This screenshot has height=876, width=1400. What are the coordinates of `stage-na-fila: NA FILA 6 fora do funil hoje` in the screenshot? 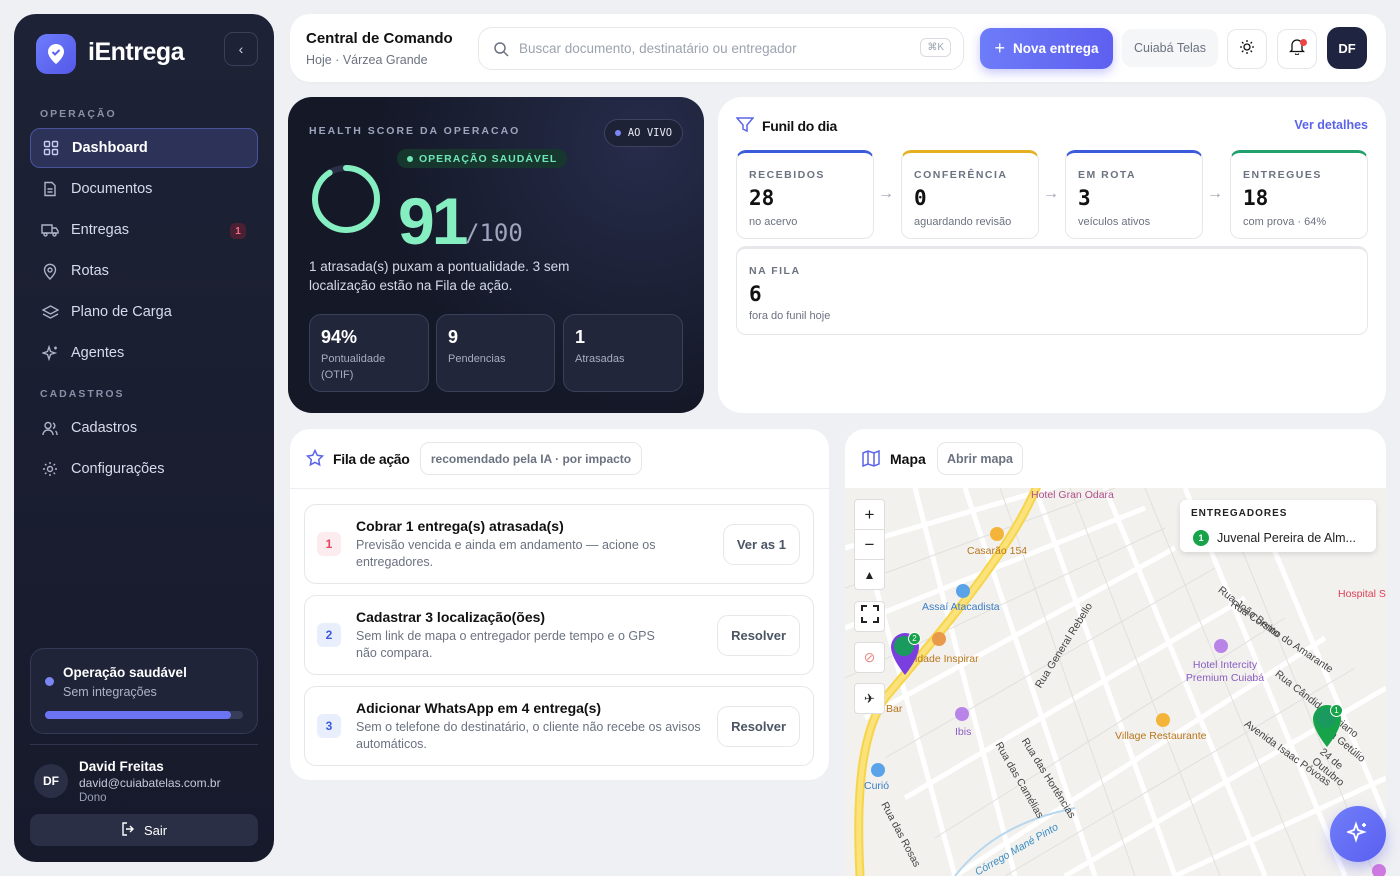 It's located at (1052, 290).